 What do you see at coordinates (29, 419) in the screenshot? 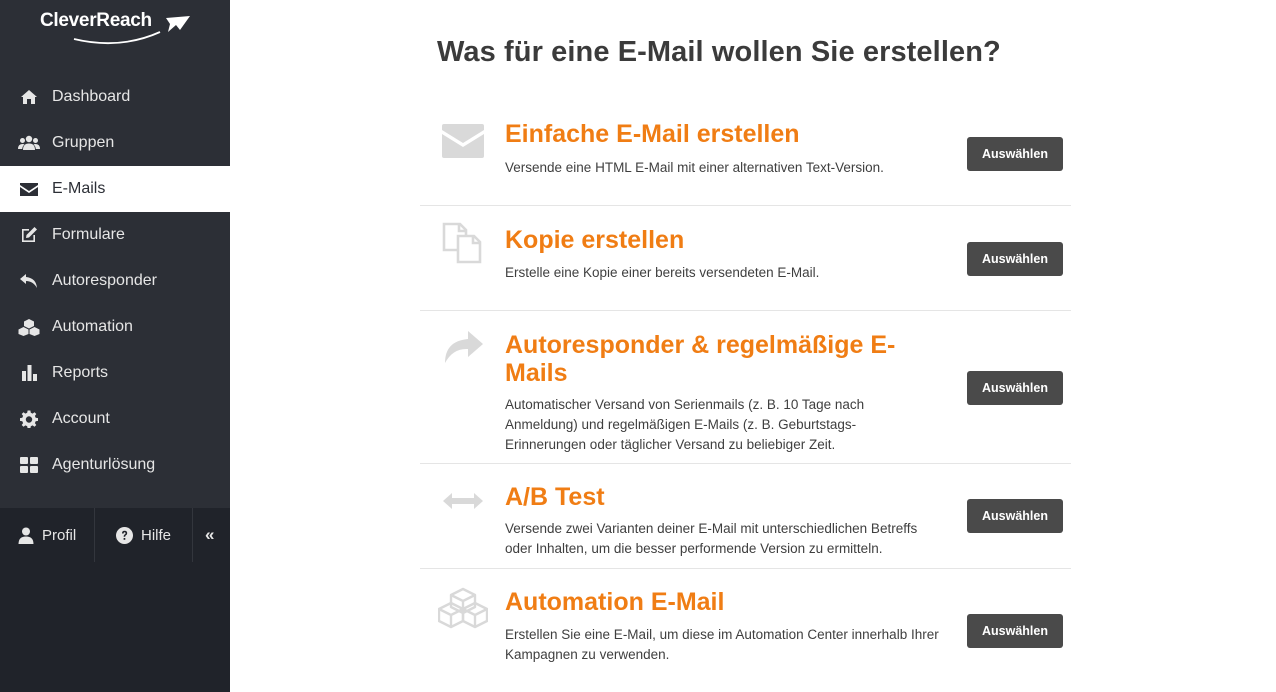
I see `gear-icon` at bounding box center [29, 419].